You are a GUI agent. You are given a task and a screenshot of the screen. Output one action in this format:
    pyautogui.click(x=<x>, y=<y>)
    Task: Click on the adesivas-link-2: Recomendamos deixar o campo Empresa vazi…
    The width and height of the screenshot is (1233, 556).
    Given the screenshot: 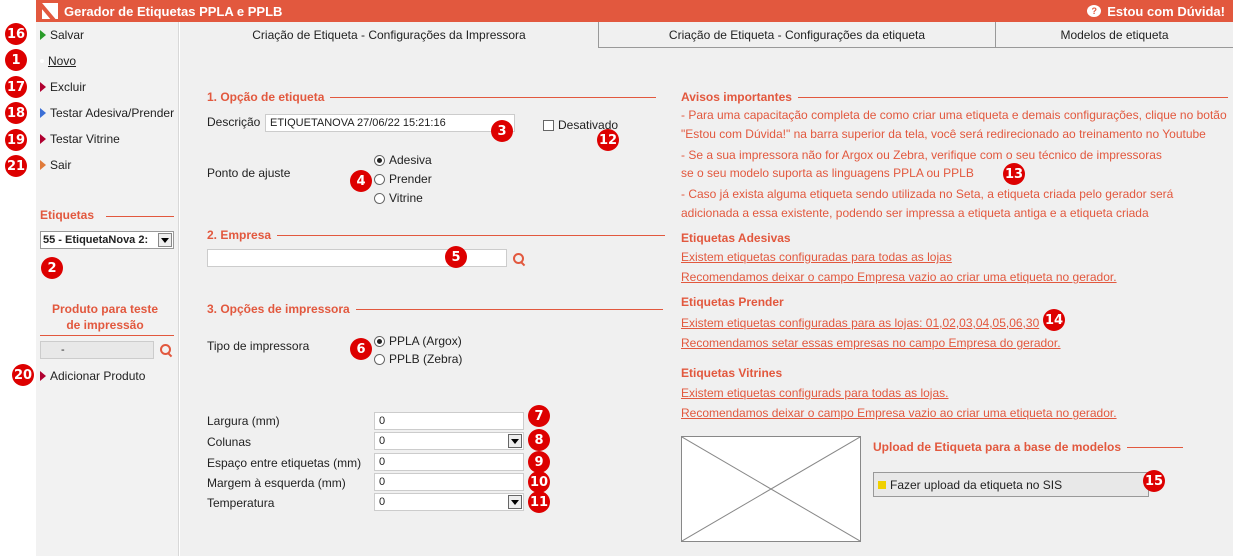 What is the action you would take?
    pyautogui.click(x=899, y=277)
    